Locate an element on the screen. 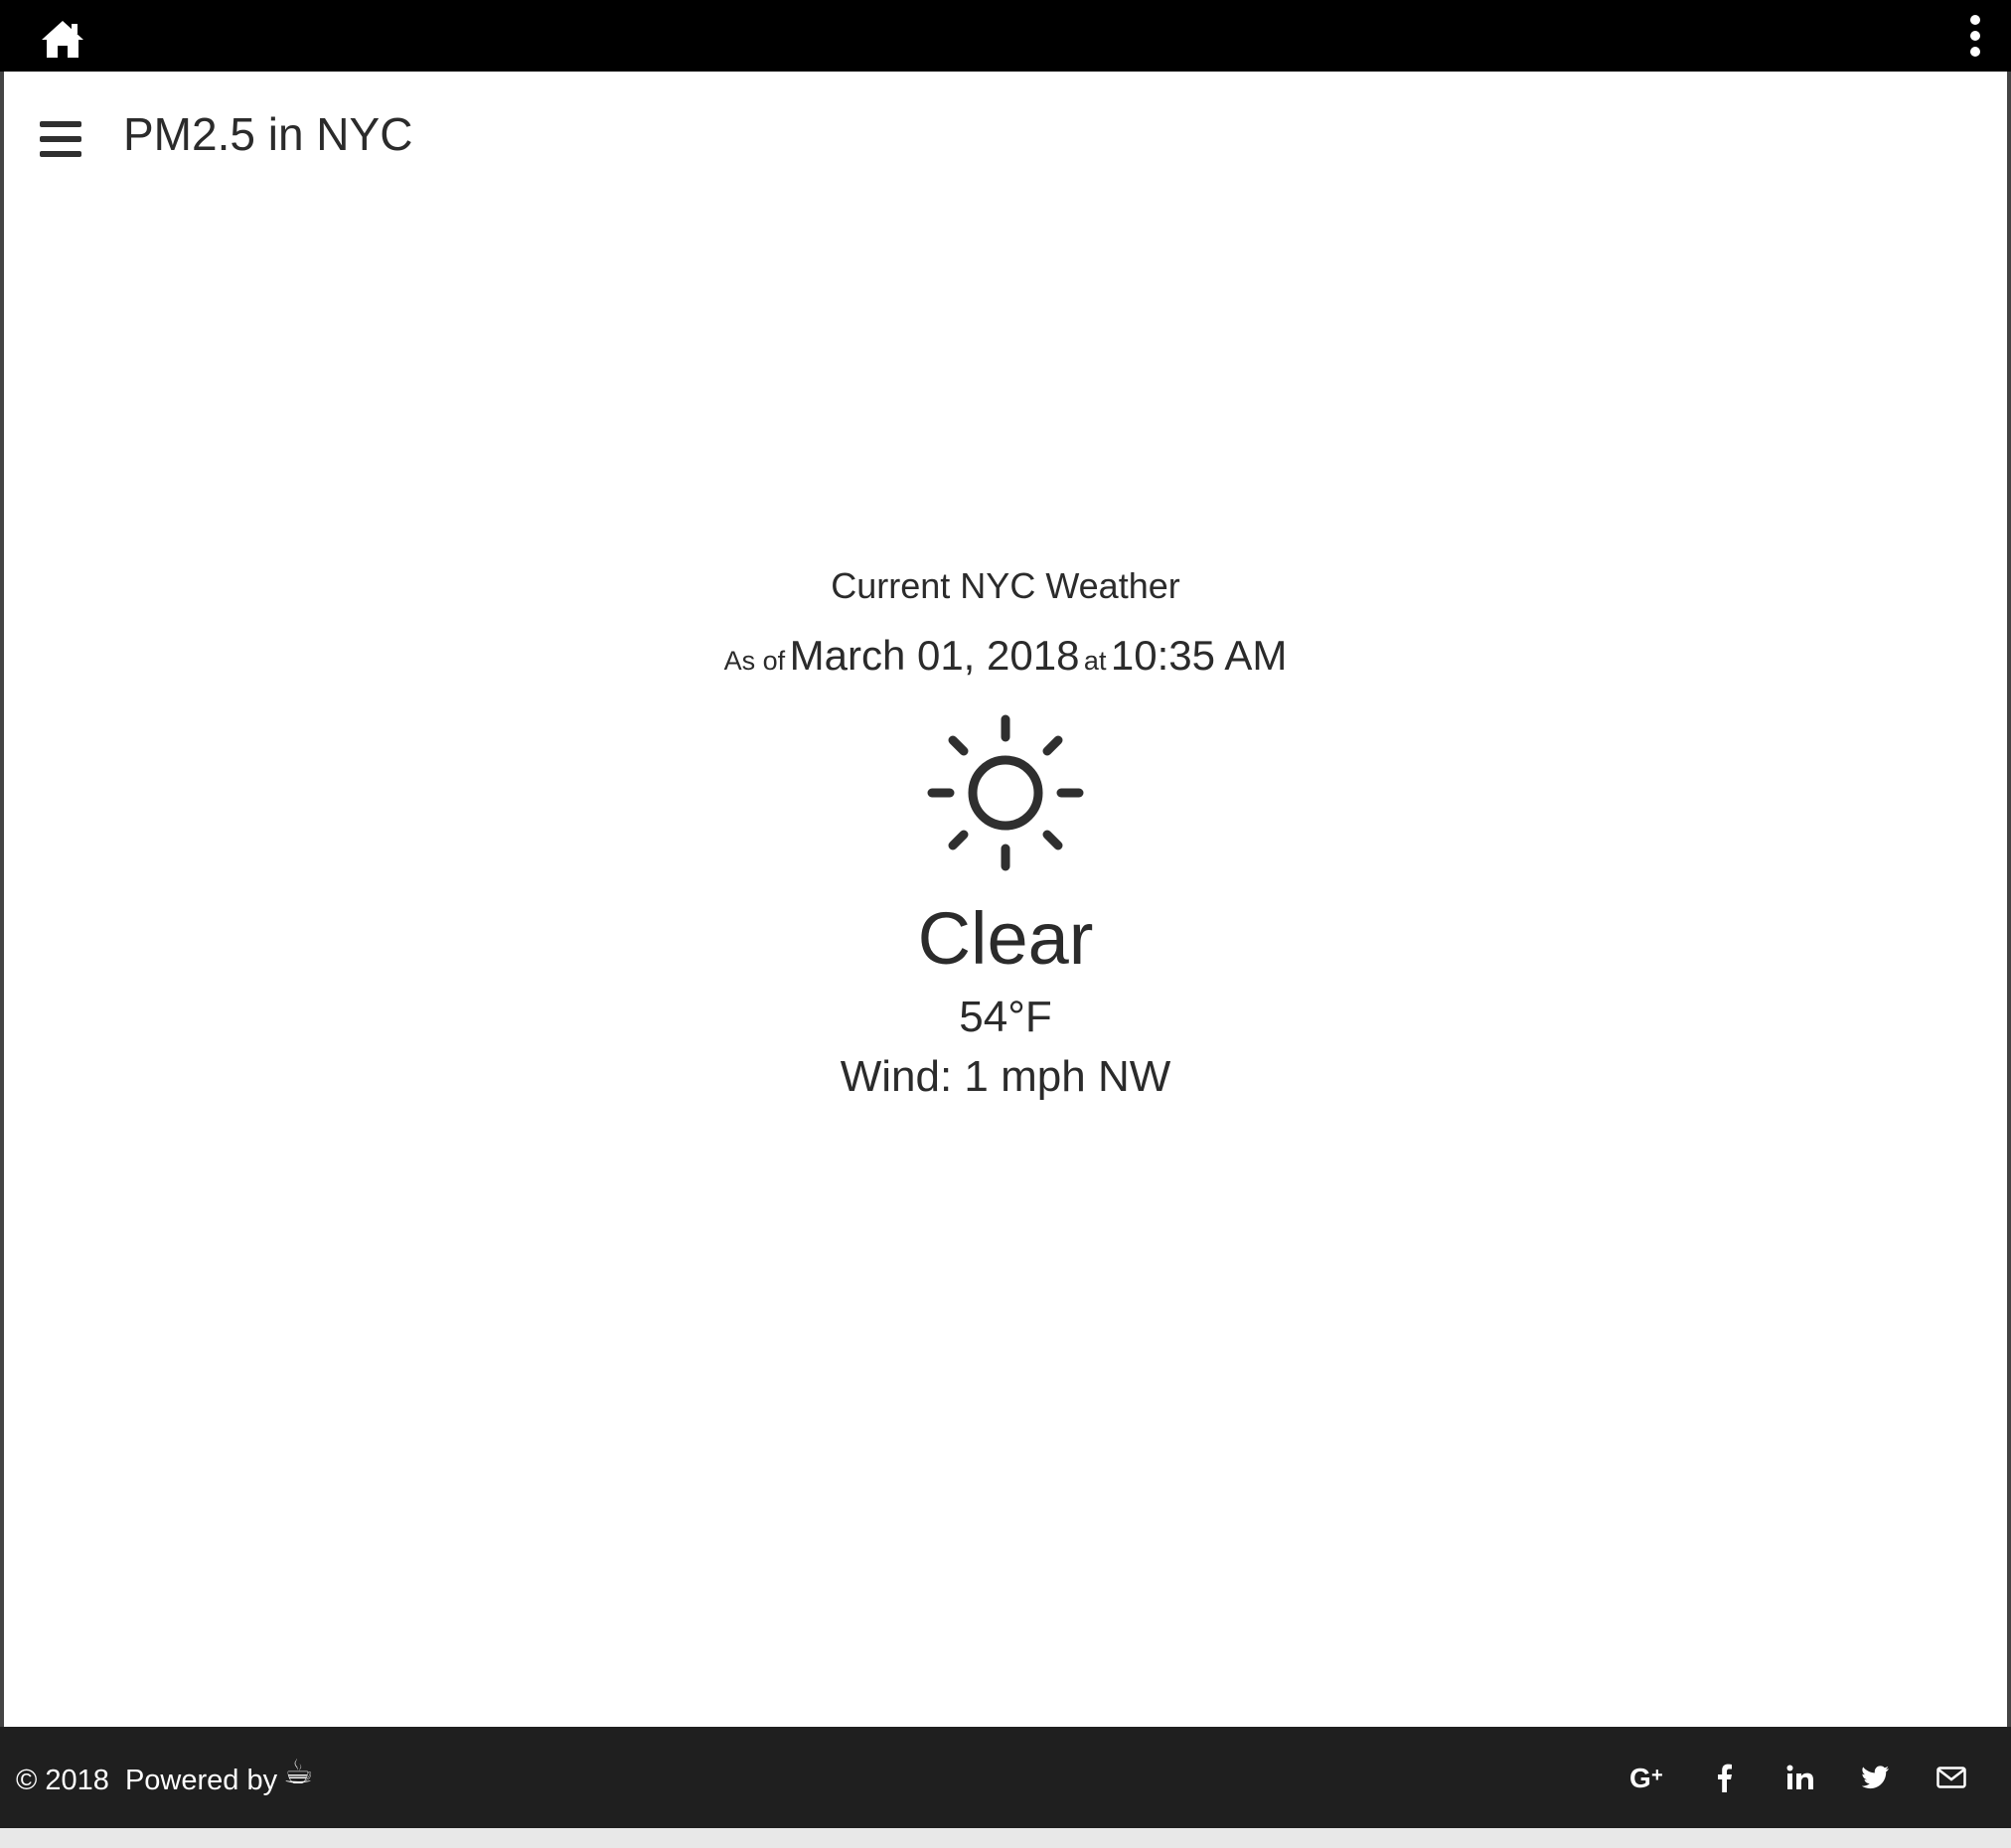  weather-date: March 01, 2018 is located at coordinates (934, 656).